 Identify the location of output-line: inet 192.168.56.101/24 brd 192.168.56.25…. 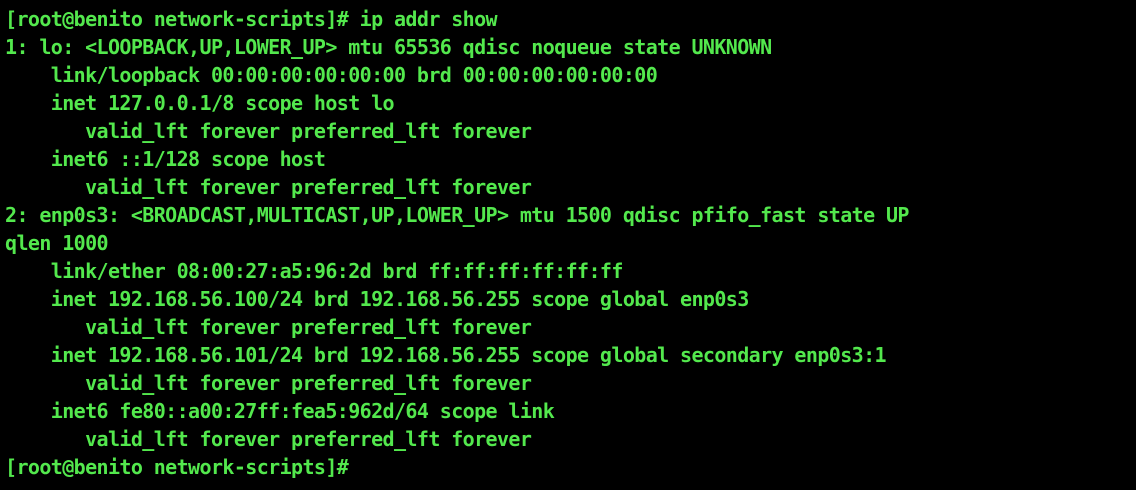
(446, 355).